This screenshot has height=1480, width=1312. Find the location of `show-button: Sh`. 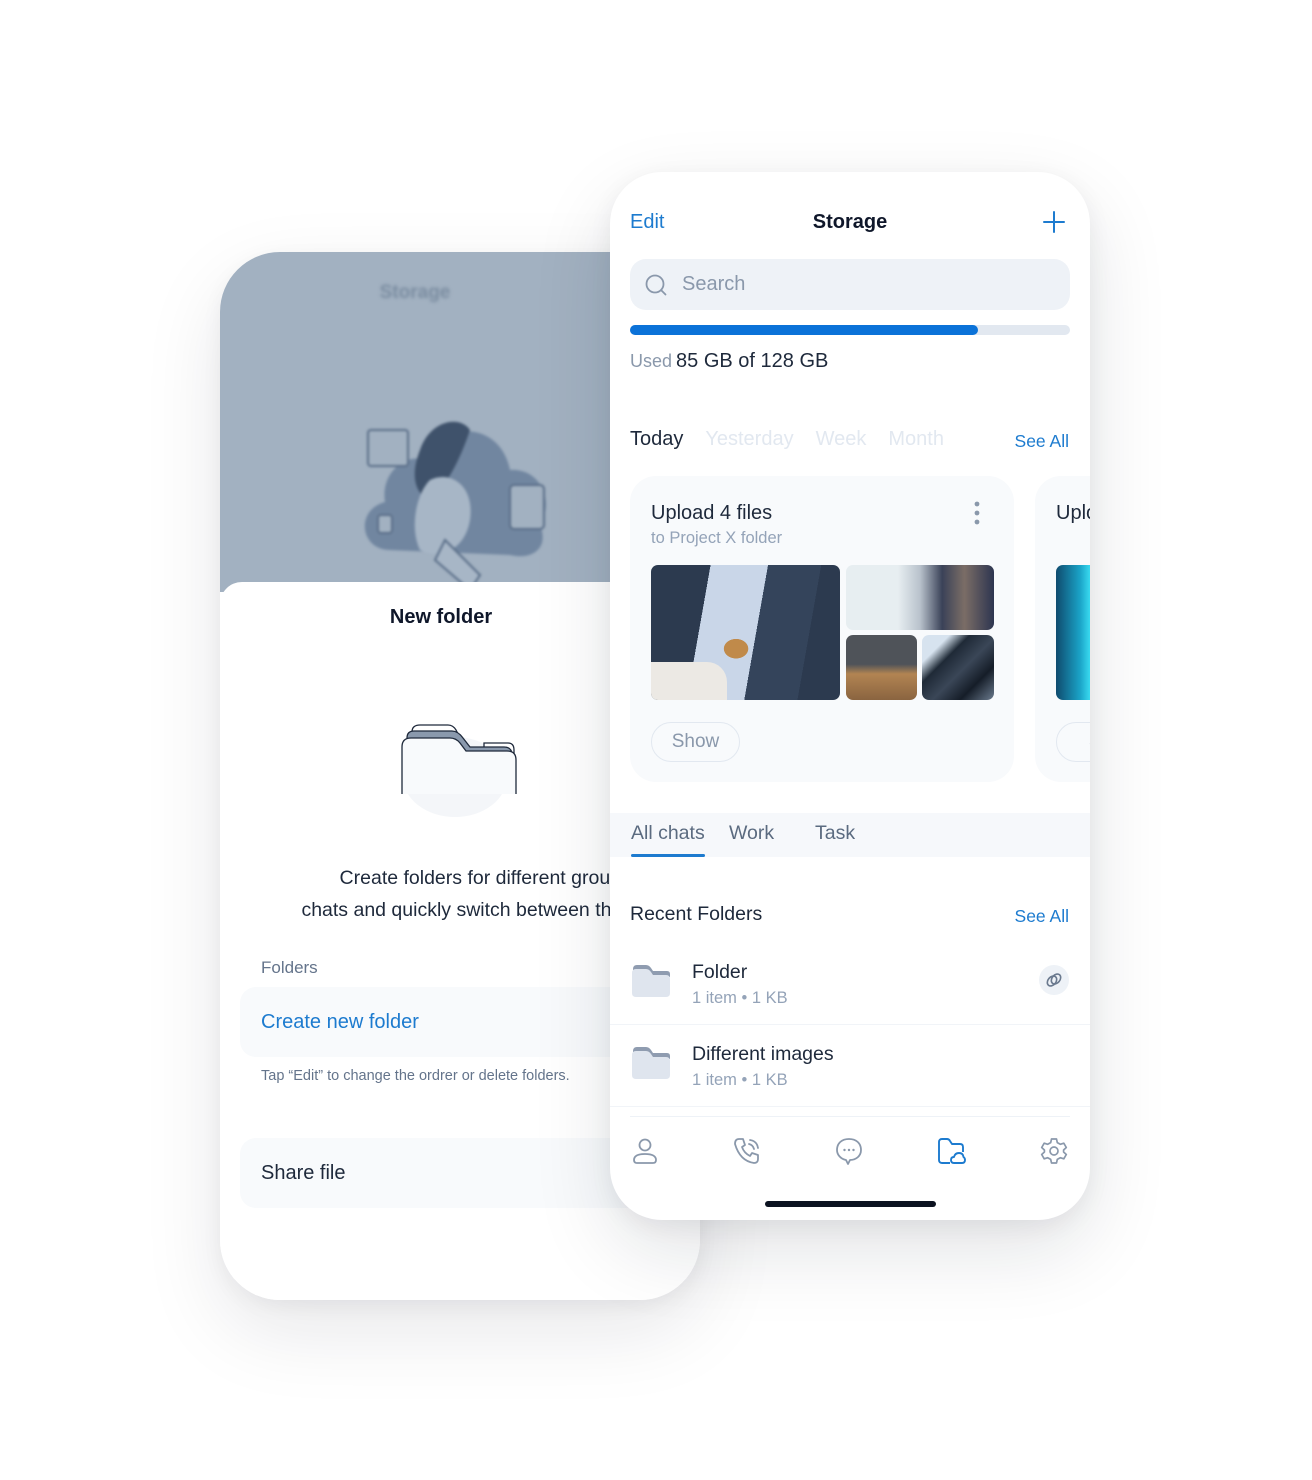

show-button: Sh is located at coordinates (1073, 742).